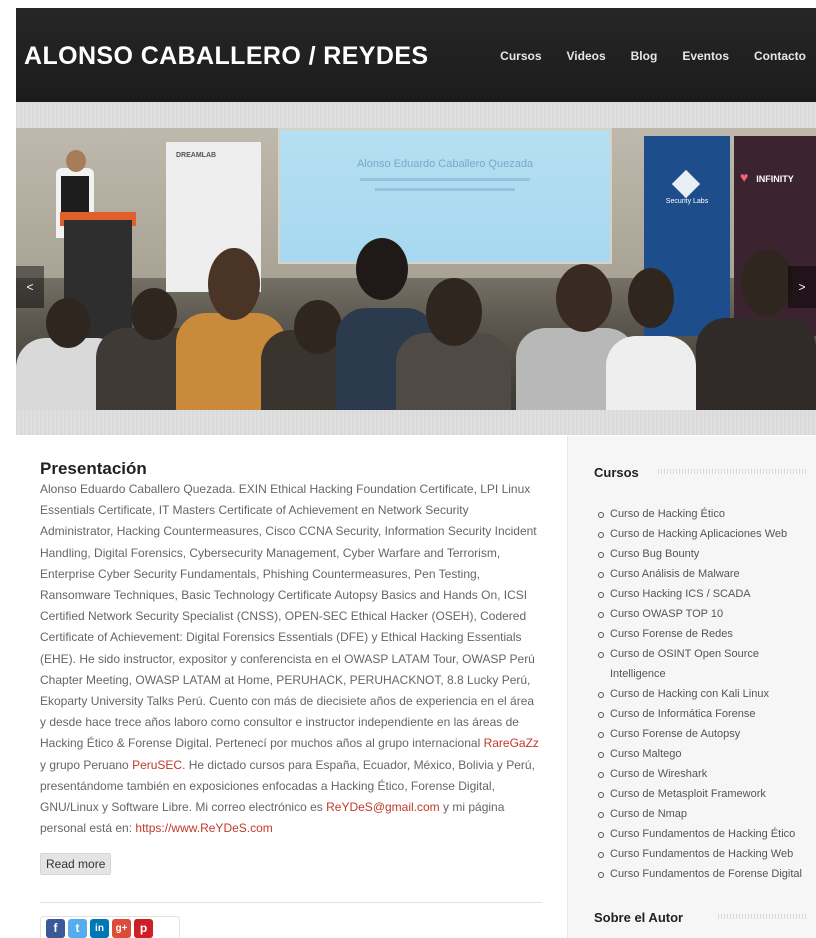 This screenshot has height=938, width=816. I want to click on course-link: Curso de Hacking Aplicaciones Web, so click(704, 534).